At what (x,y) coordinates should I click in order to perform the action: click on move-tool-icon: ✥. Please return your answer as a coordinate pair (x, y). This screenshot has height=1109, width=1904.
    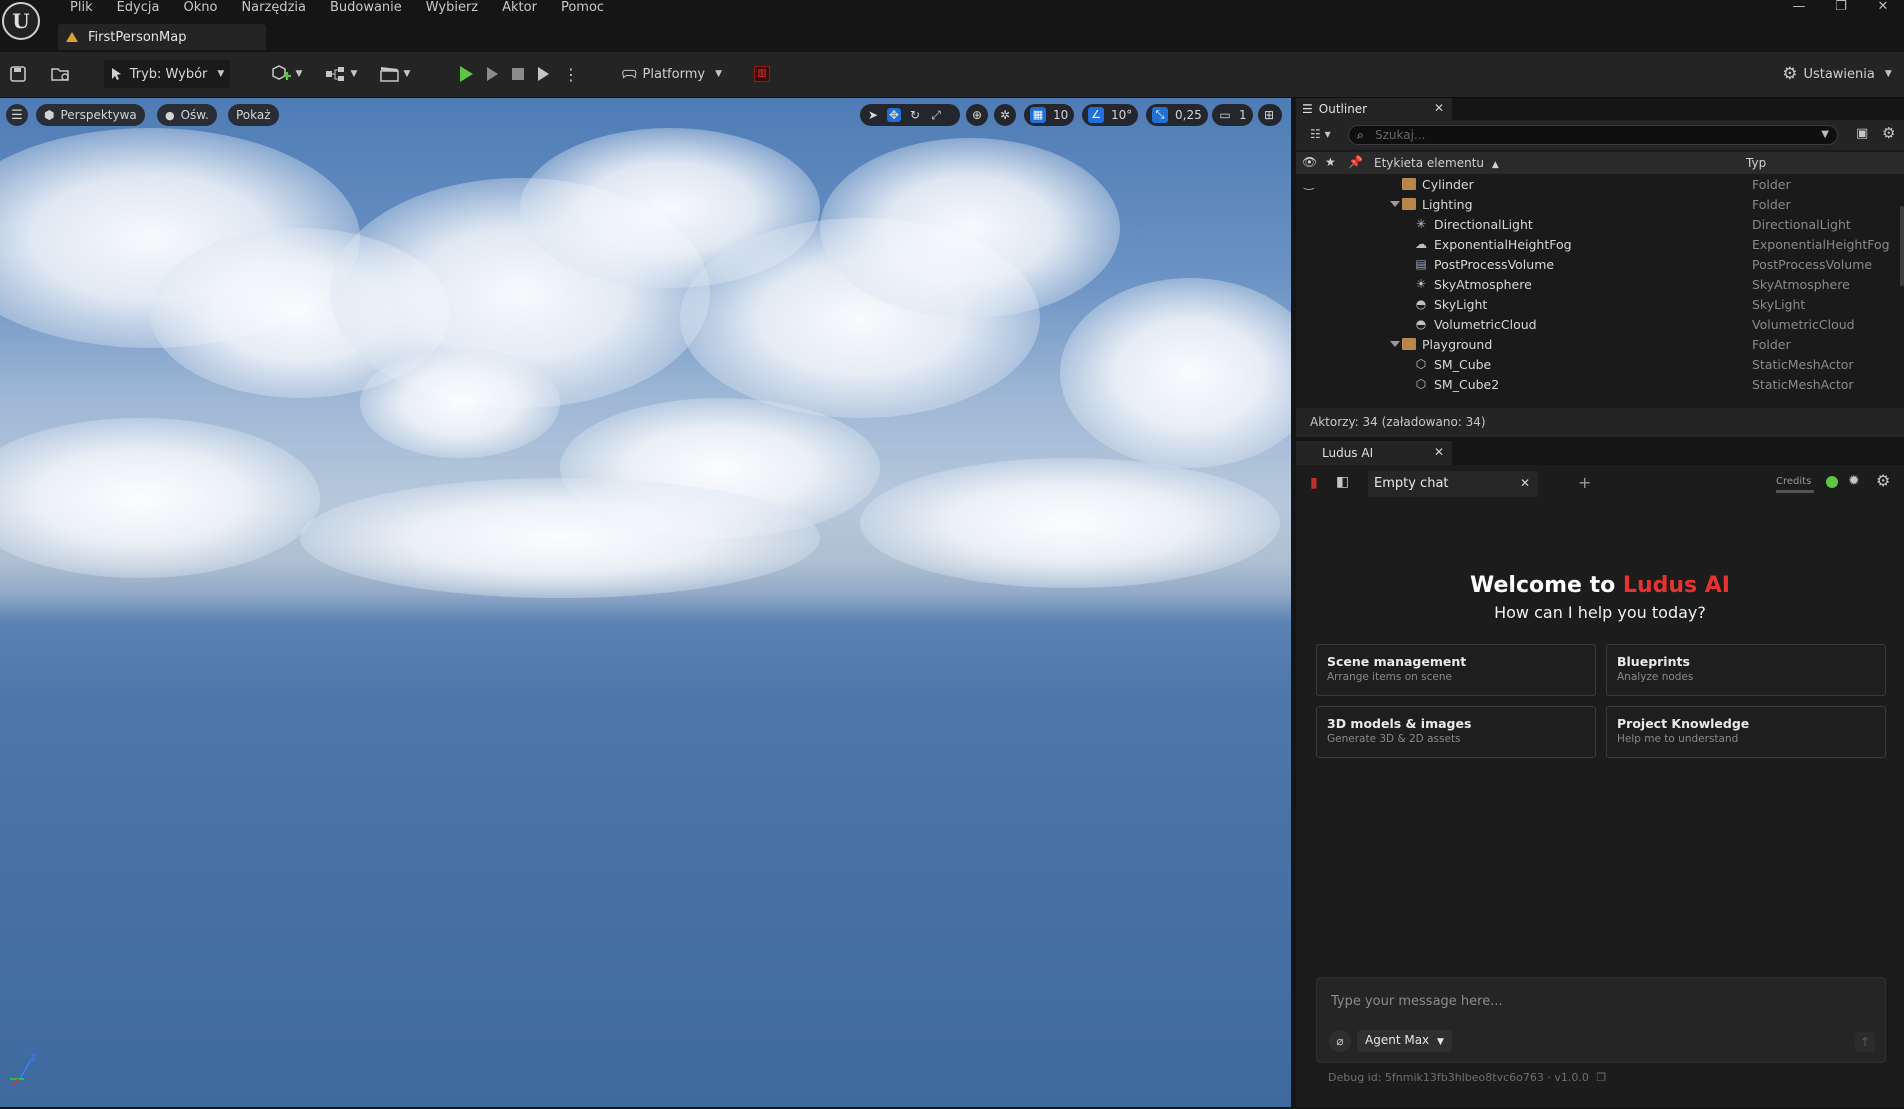
    Looking at the image, I should click on (894, 115).